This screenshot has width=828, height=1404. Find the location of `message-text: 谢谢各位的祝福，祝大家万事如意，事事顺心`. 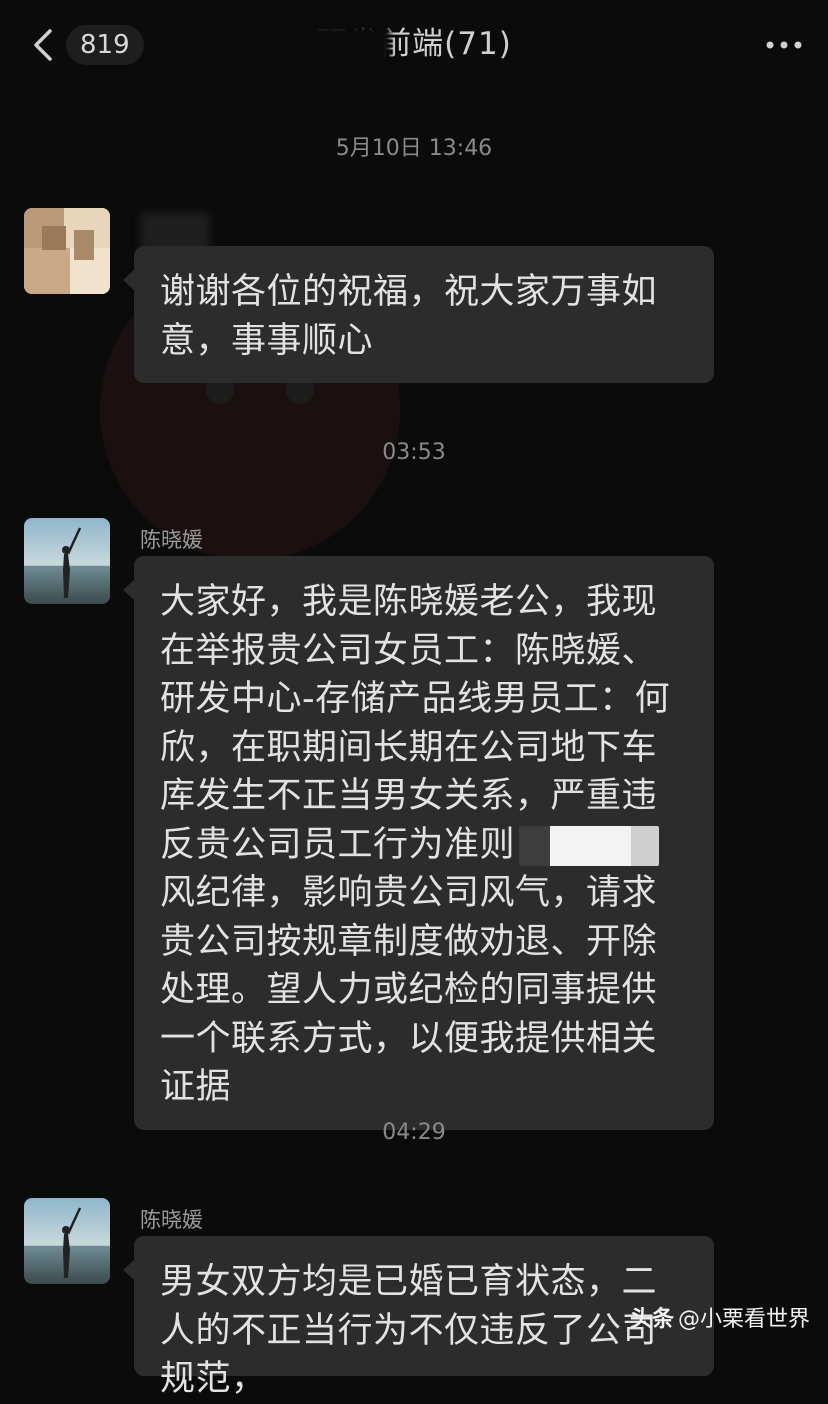

message-text: 谢谢各位的祝福，祝大家万事如意，事事顺心 is located at coordinates (409, 316).